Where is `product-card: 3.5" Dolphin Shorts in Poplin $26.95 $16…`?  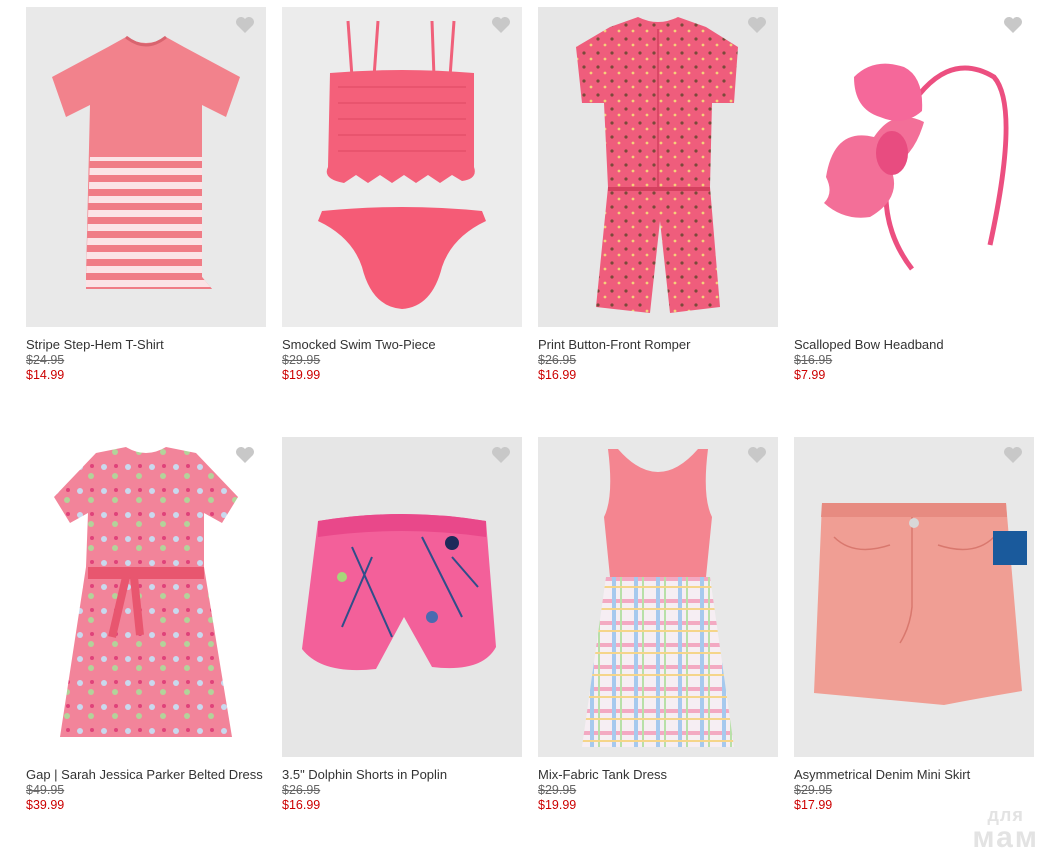
product-card: 3.5" Dolphin Shorts in Poplin $26.95 $16… is located at coordinates (402, 625).